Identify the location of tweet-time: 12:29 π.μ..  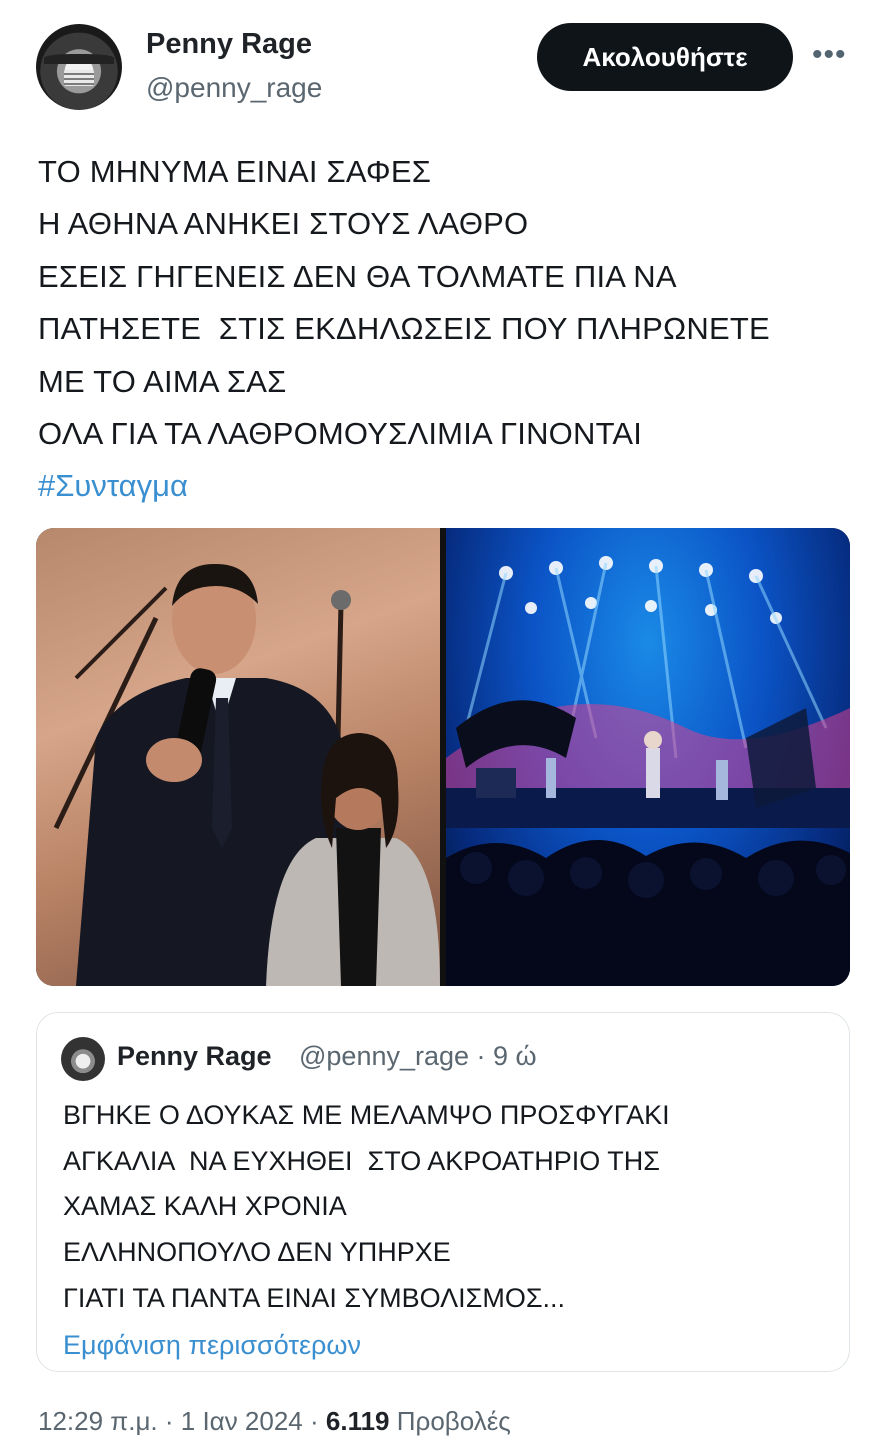
(98, 1421).